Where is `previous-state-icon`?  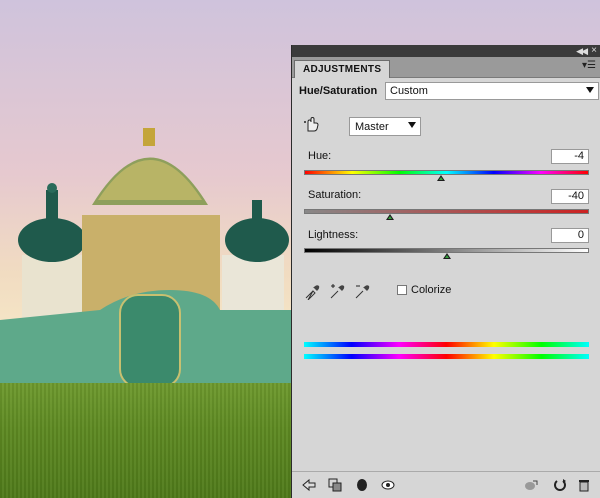
previous-state-icon is located at coordinates (531, 485).